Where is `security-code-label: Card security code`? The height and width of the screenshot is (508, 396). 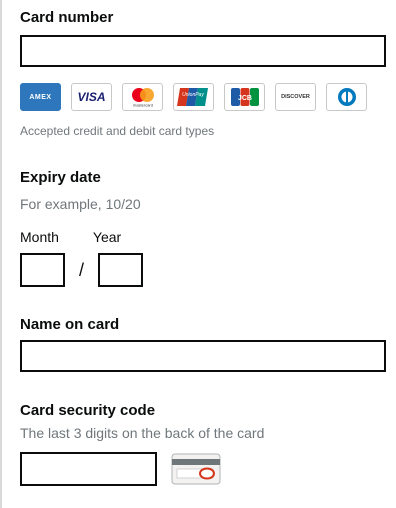
security-code-label: Card security code is located at coordinates (88, 410).